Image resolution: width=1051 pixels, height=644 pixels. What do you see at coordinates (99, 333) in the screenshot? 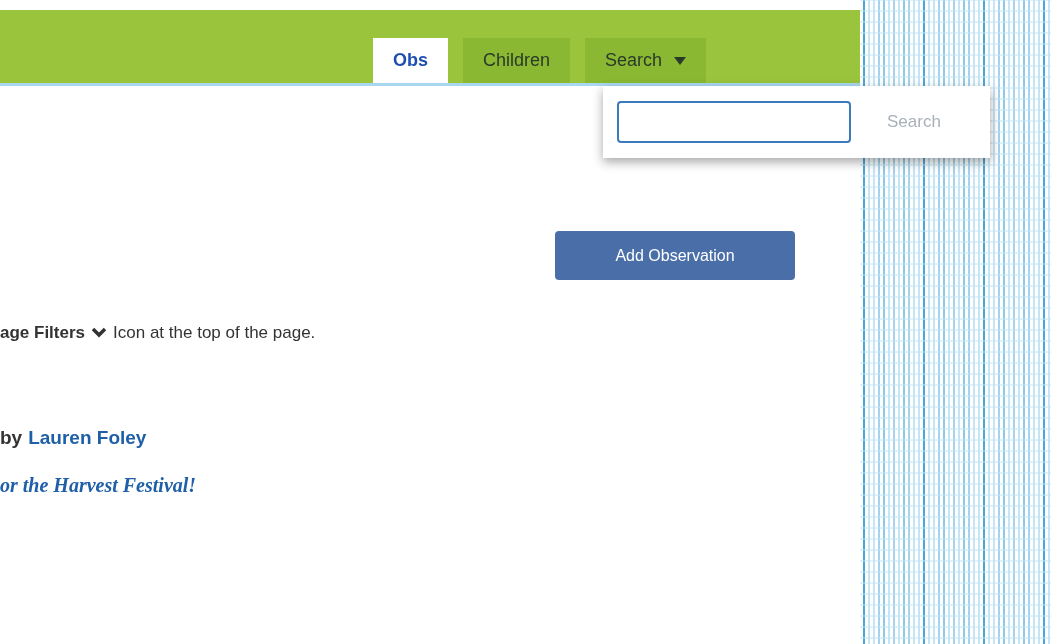
I see `chevron-down-icon` at bounding box center [99, 333].